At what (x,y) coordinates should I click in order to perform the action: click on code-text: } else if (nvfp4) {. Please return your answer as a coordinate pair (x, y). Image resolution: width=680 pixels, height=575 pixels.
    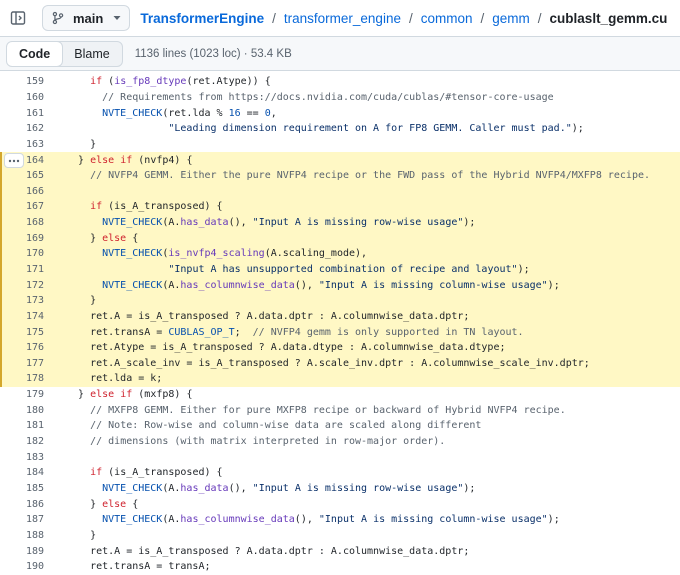
    Looking at the image, I should click on (129, 160).